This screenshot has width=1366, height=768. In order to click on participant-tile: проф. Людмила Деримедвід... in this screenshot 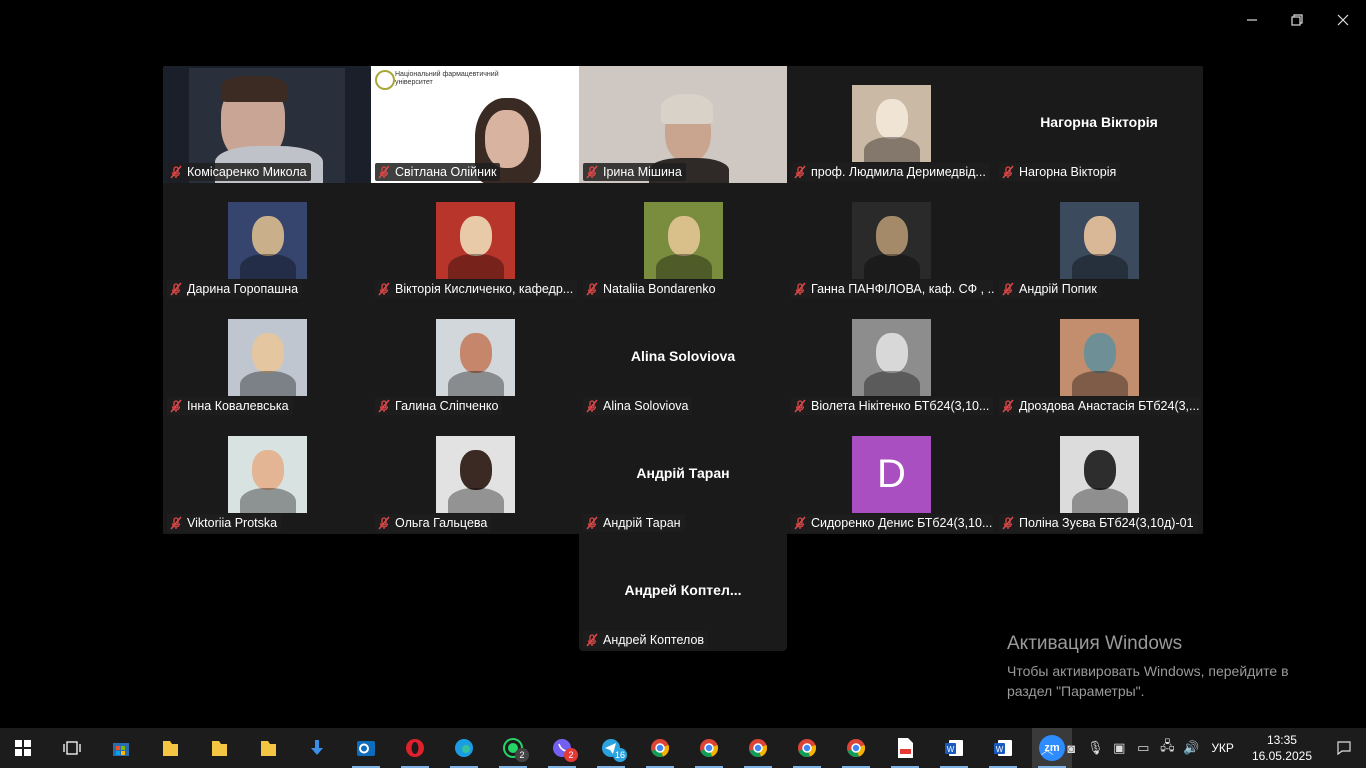, I will do `click(891, 124)`.